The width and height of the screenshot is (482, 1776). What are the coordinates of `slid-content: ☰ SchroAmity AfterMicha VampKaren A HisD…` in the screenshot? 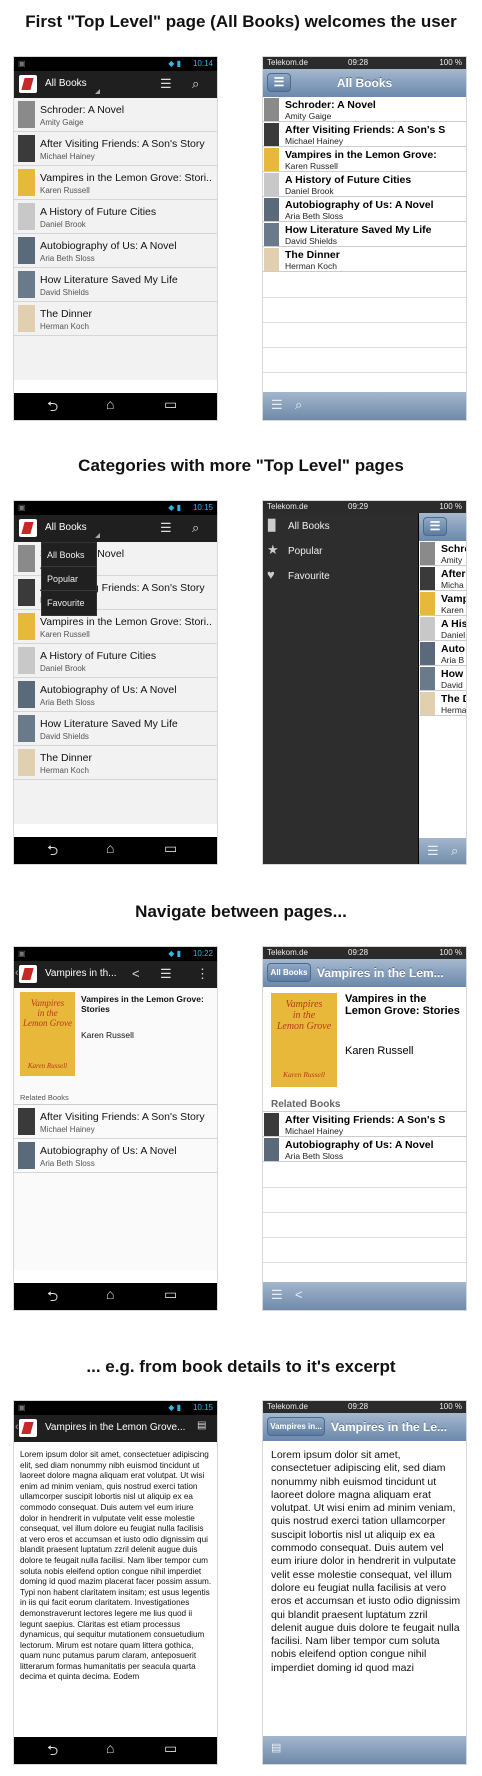 It's located at (442, 688).